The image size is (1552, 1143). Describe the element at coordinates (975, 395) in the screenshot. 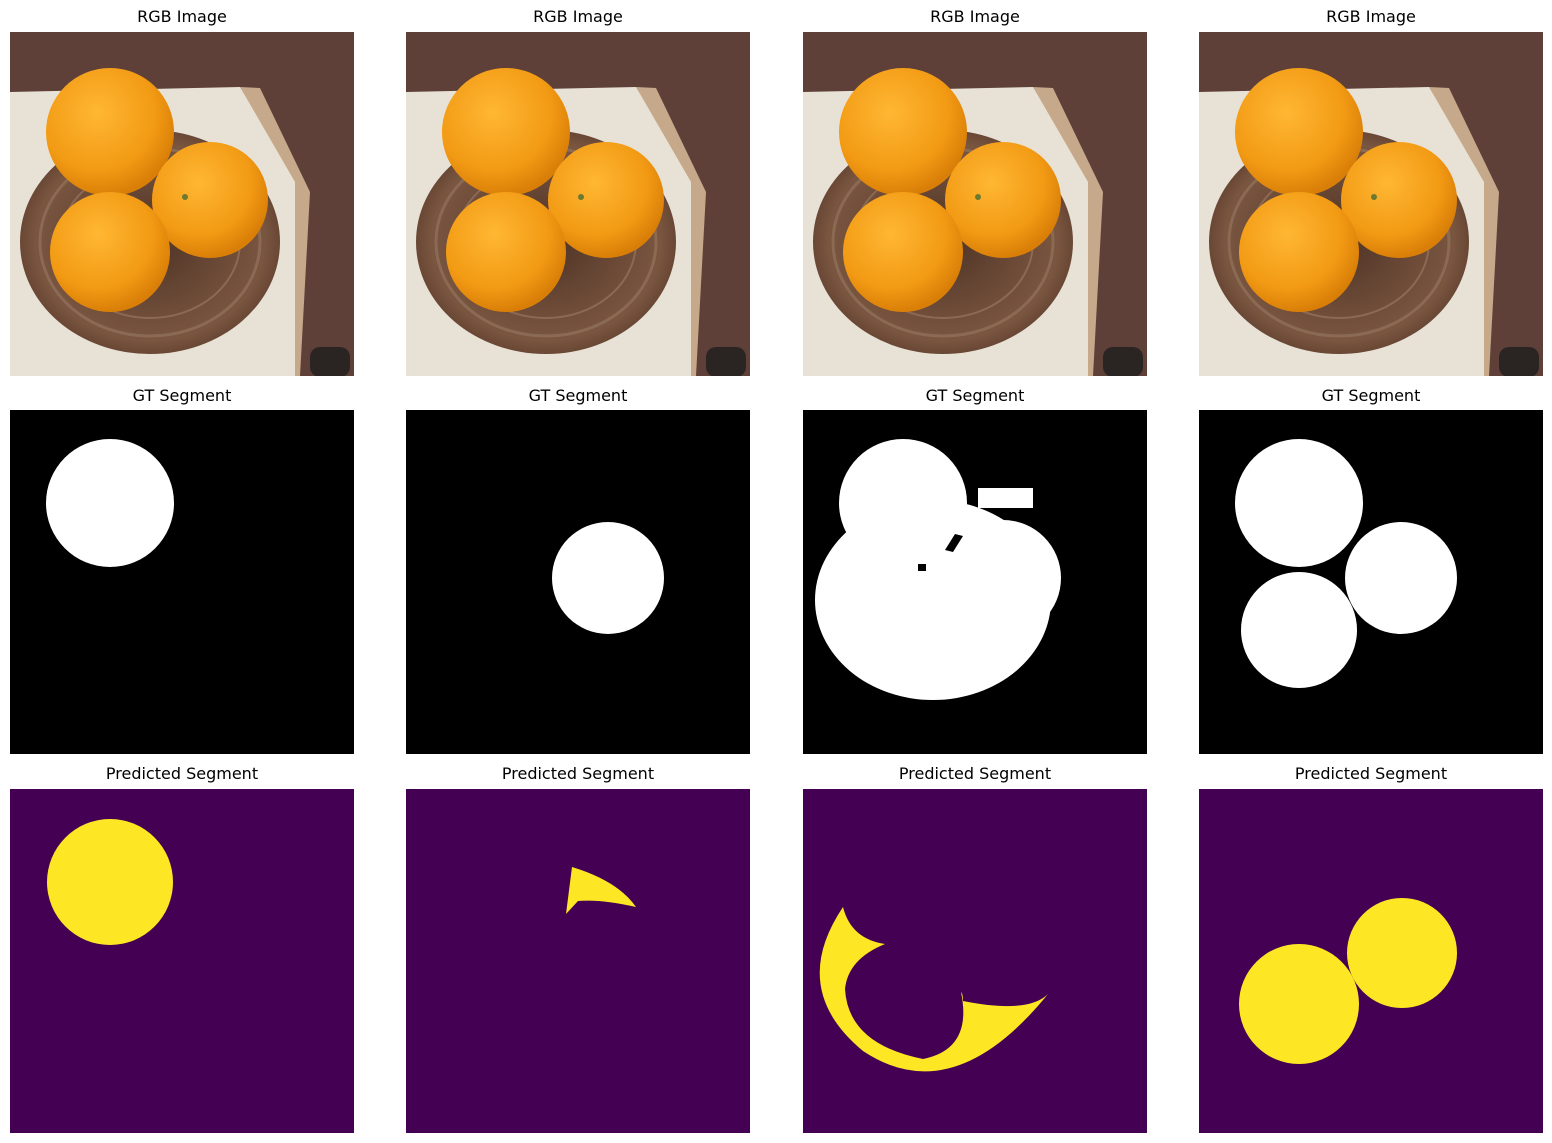

I see `title-gt-3: GT Segment` at that location.